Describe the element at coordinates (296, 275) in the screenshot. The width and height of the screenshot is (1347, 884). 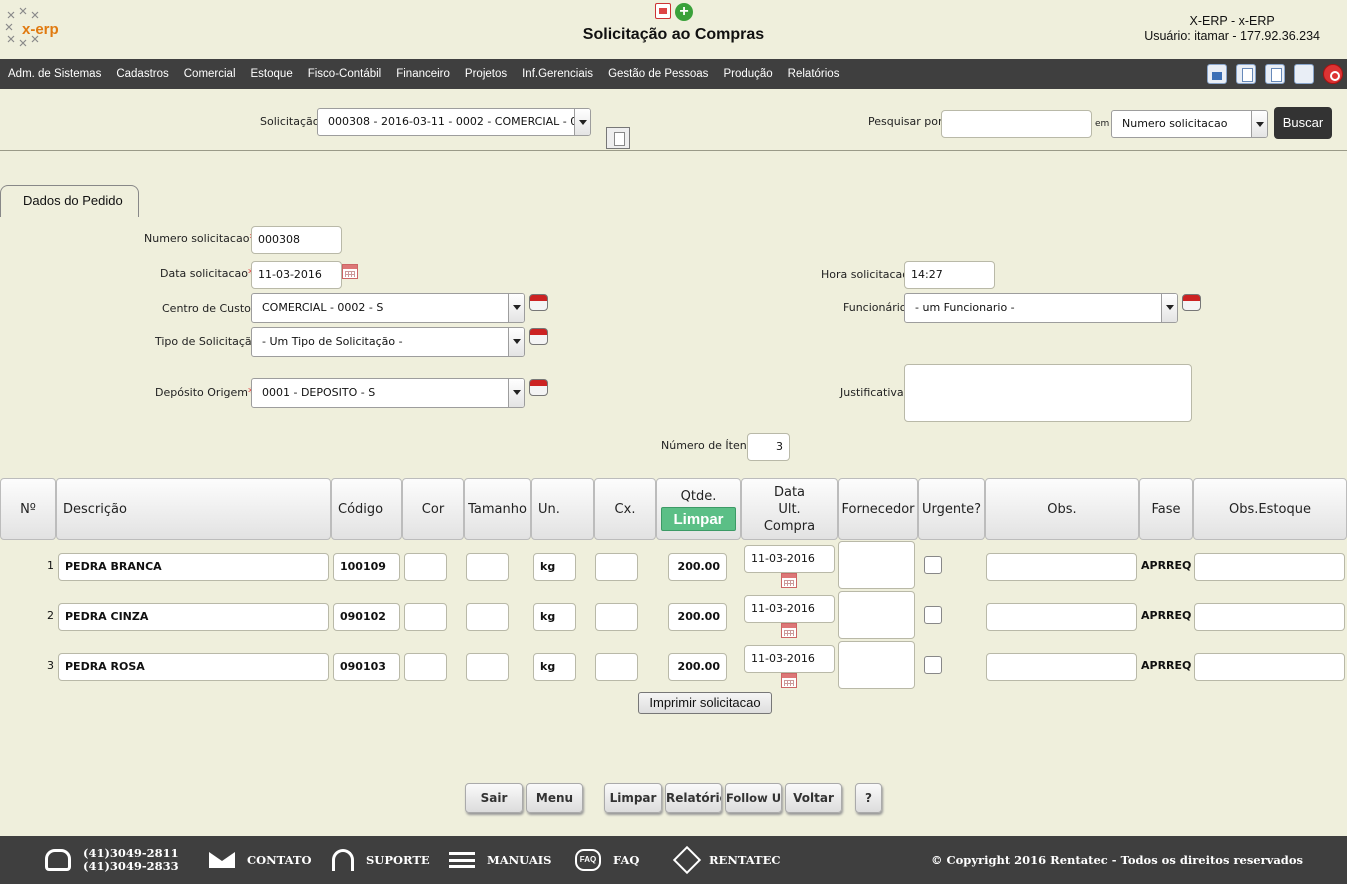
I see `data-solicitacao-input: 11-03-2016` at that location.